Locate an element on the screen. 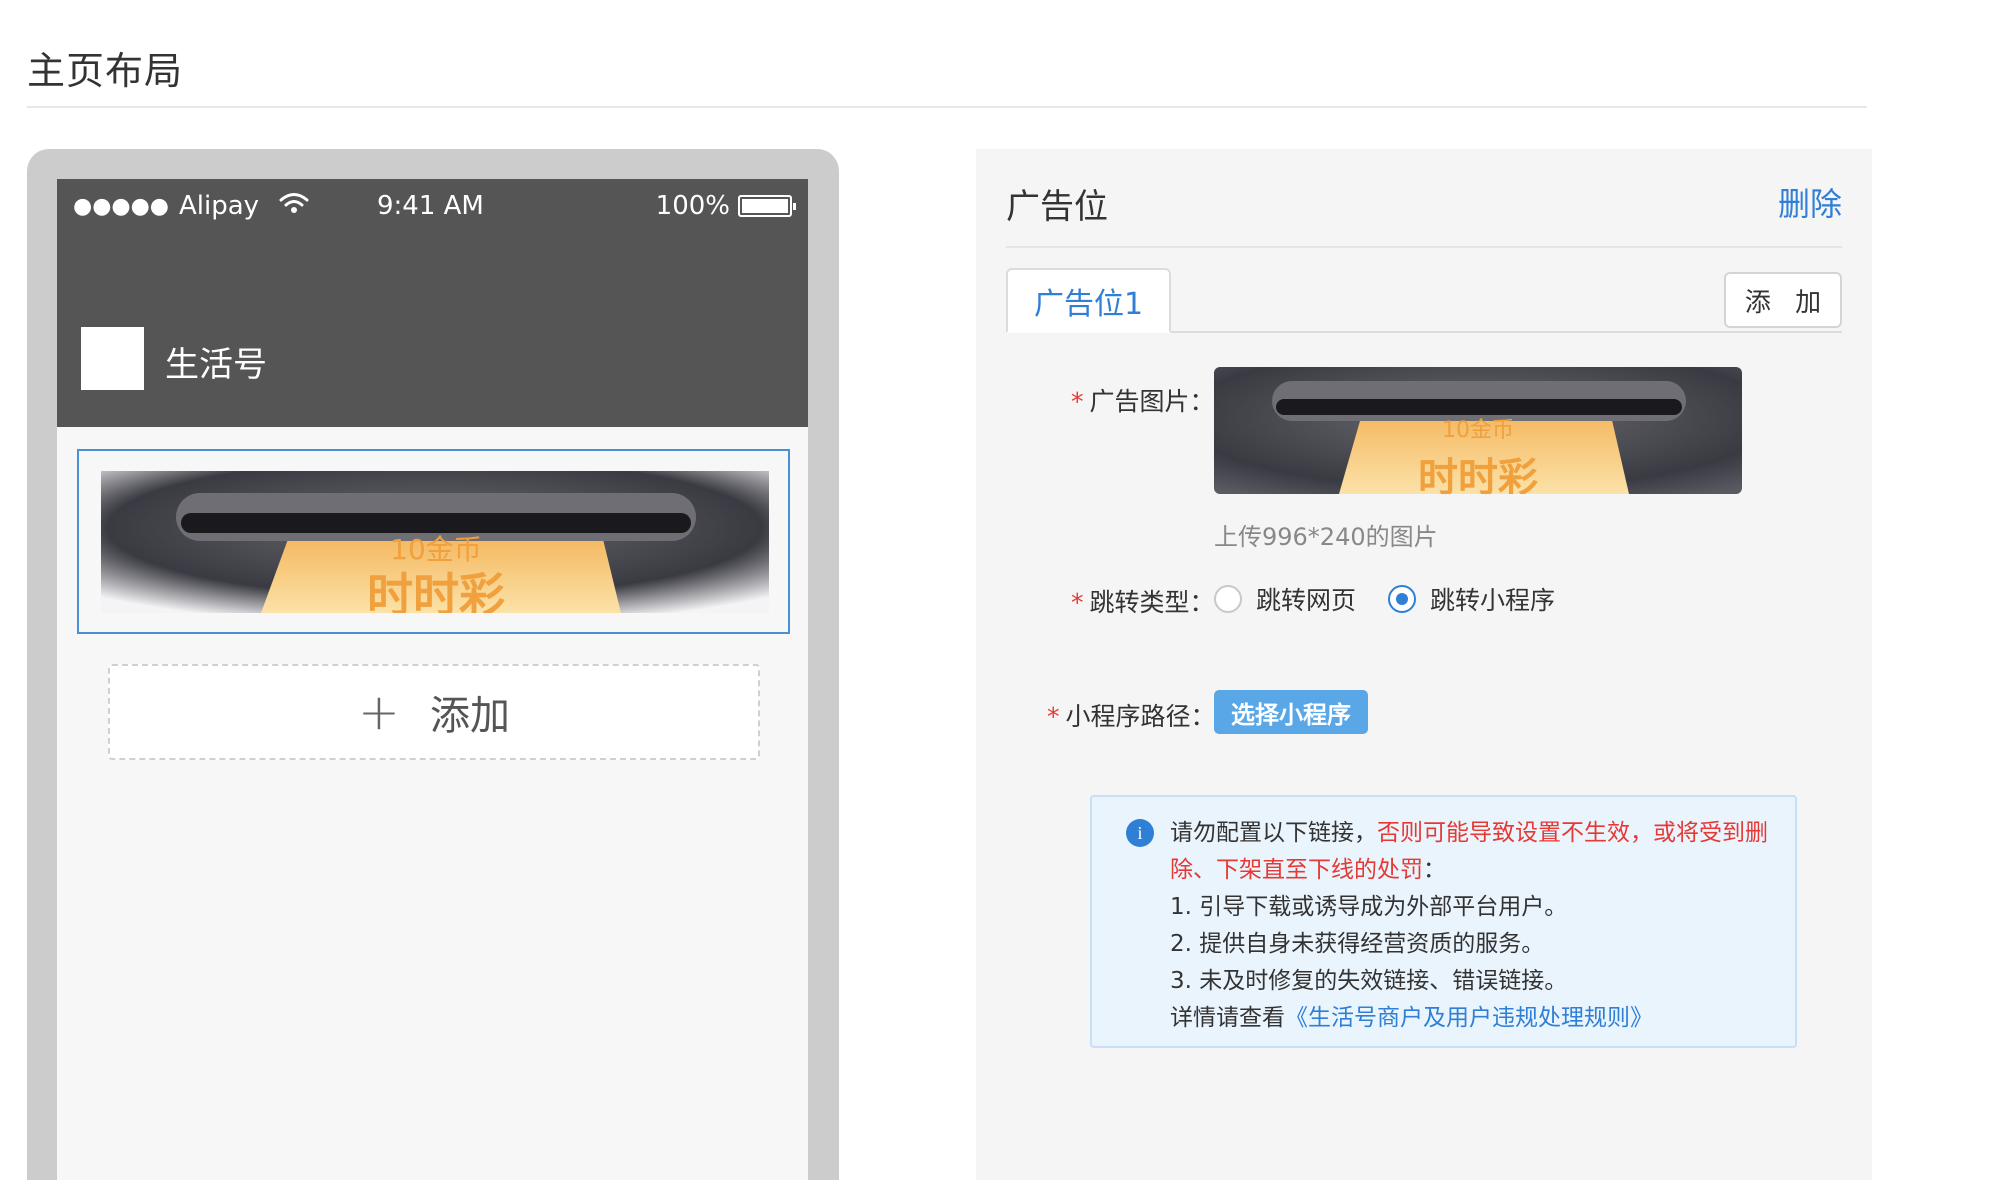 This screenshot has width=2002, height=1180. phone-header: ●●●●● Alipay 9:41 AM 100% 生活号 is located at coordinates (432, 303).